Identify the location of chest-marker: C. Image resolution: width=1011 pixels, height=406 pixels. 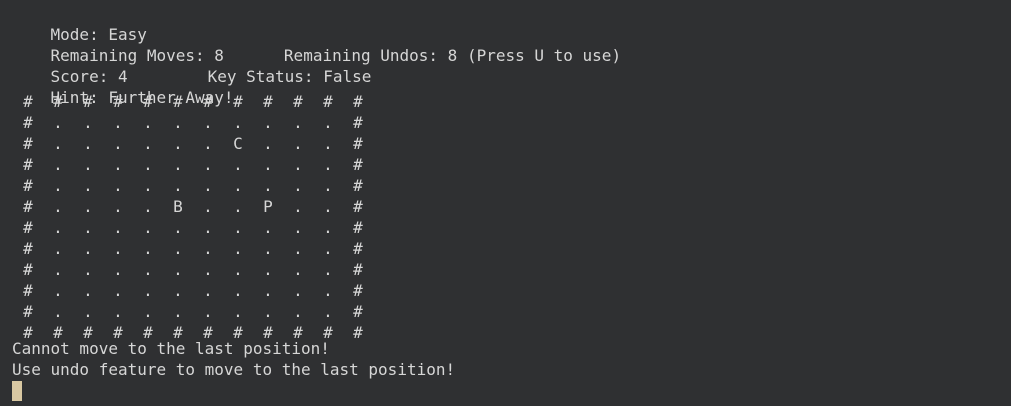
(238, 143).